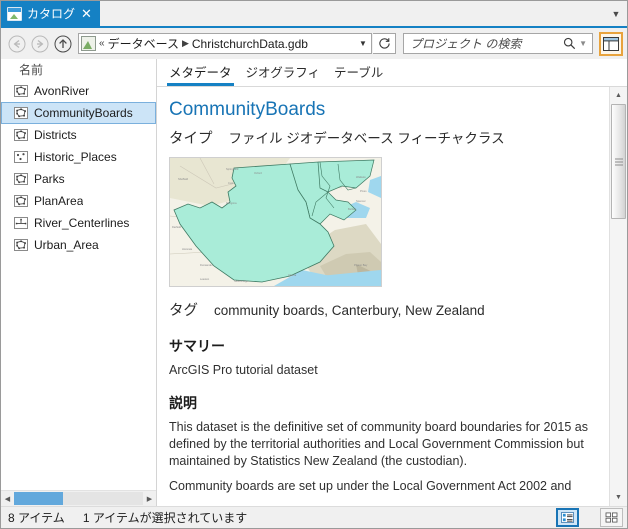 This screenshot has width=628, height=529. I want to click on scroll-up-icon: ▲, so click(618, 95).